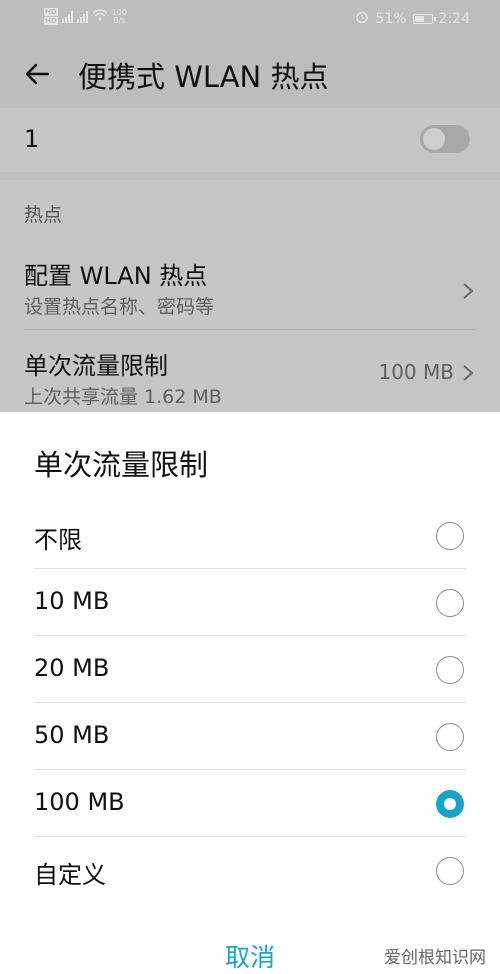 Image resolution: width=500 pixels, height=974 pixels. I want to click on status-right: 51% 2:24, so click(412, 19).